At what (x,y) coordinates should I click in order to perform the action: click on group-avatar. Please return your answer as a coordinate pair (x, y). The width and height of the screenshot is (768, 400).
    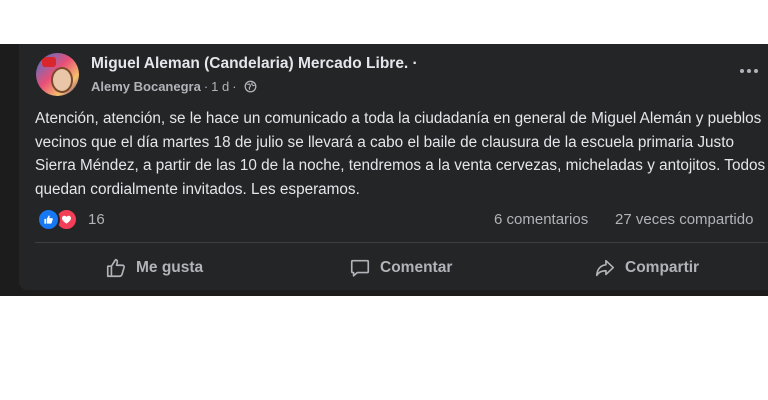
    Looking at the image, I should click on (57, 74).